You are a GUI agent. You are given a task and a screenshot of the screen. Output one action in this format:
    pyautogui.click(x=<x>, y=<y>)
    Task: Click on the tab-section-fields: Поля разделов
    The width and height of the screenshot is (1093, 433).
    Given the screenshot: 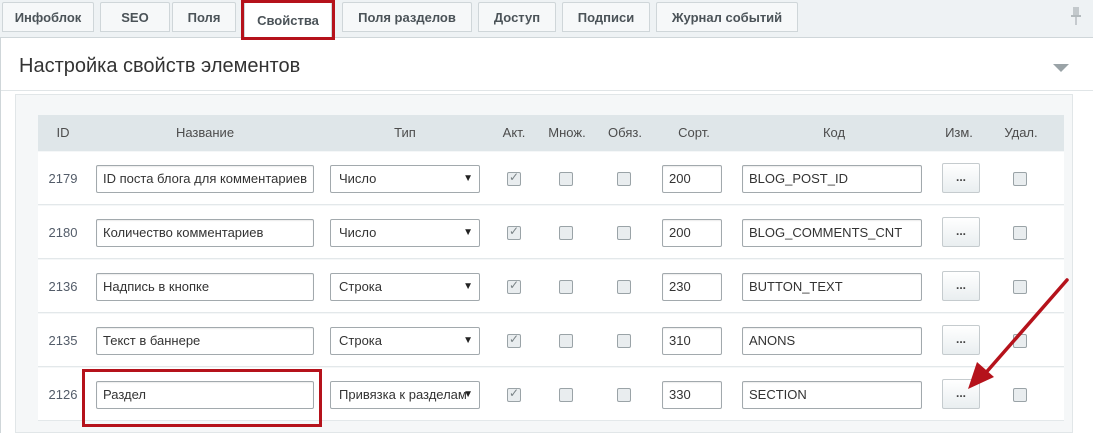 What is the action you would take?
    pyautogui.click(x=407, y=17)
    